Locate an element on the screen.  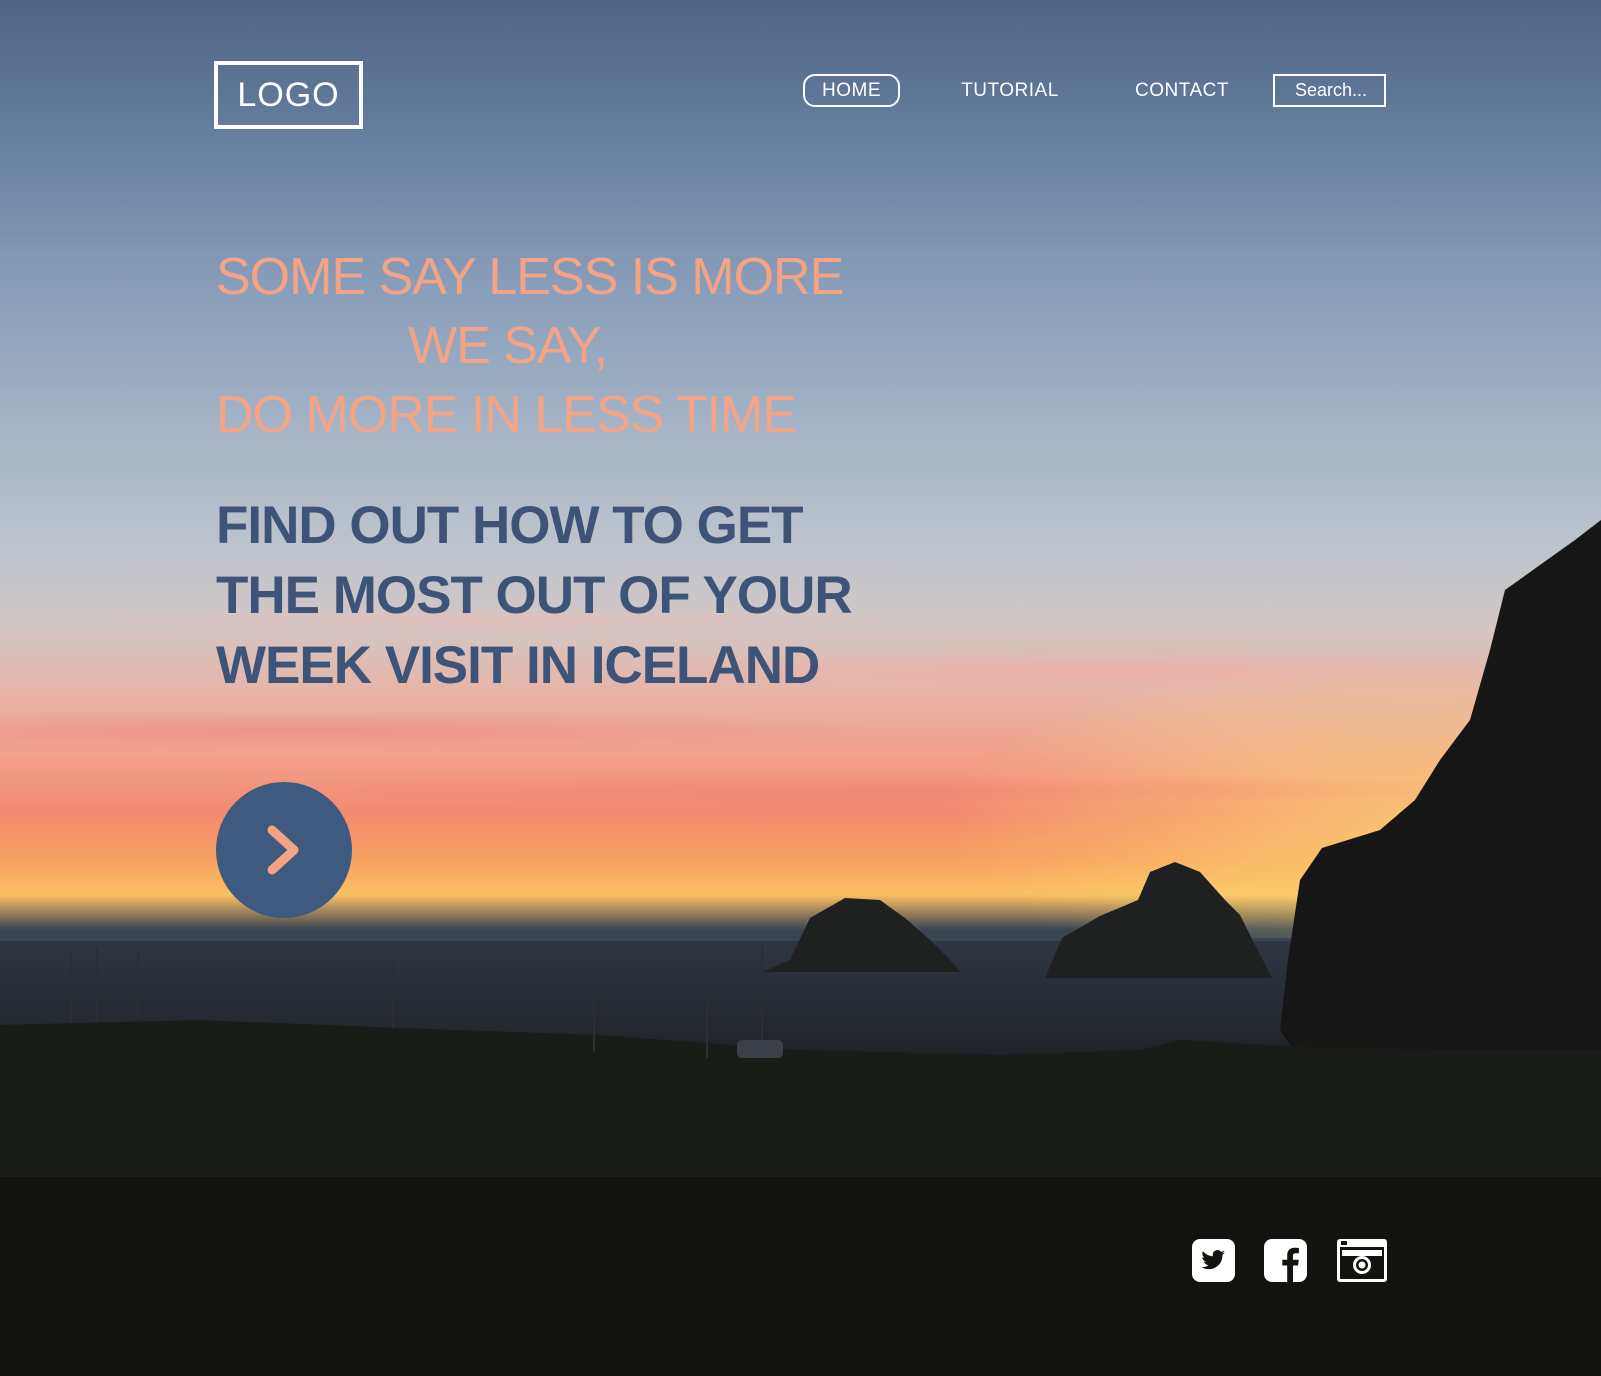
chevron-right-icon is located at coordinates (283, 850).